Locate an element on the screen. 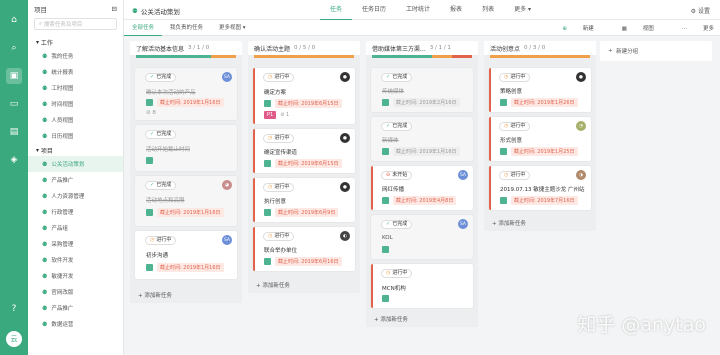 The width and height of the screenshot is (720, 355). view-button: ▦ 视图 is located at coordinates (631, 28).